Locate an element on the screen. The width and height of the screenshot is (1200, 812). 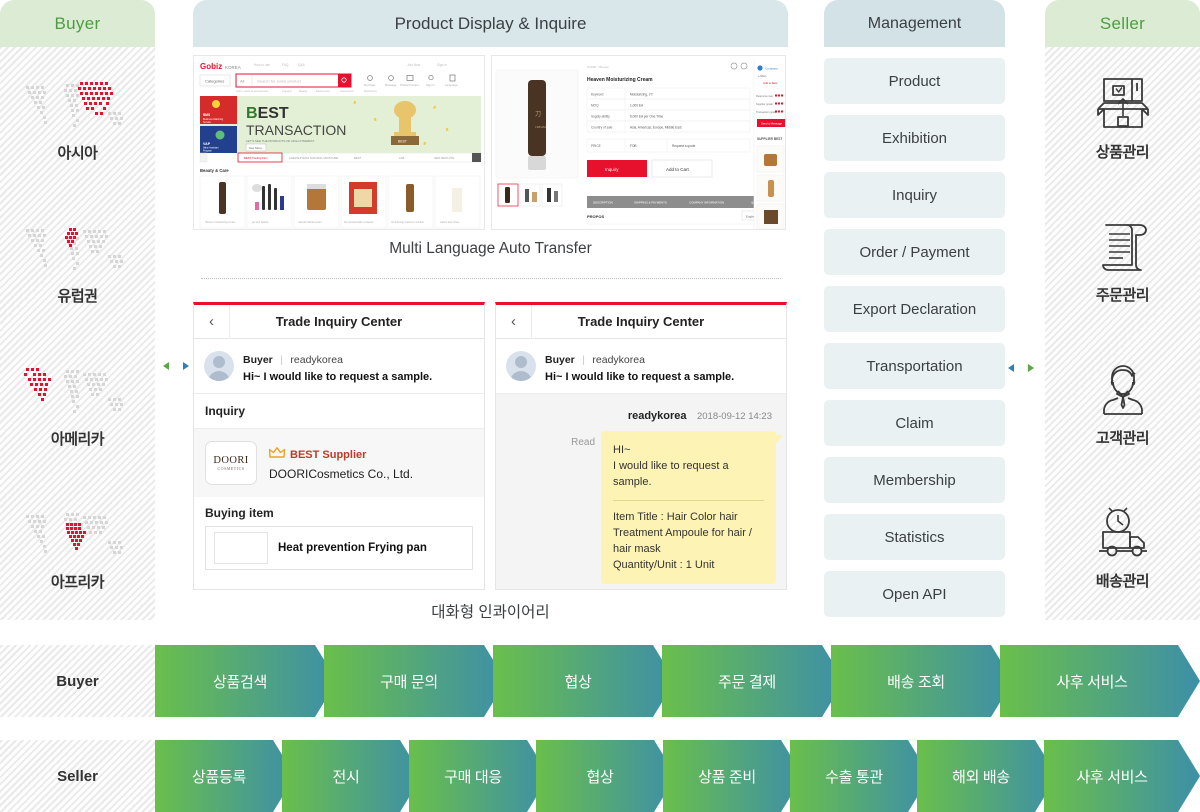
svg-text: Apparel is located at coordinates (287, 91).